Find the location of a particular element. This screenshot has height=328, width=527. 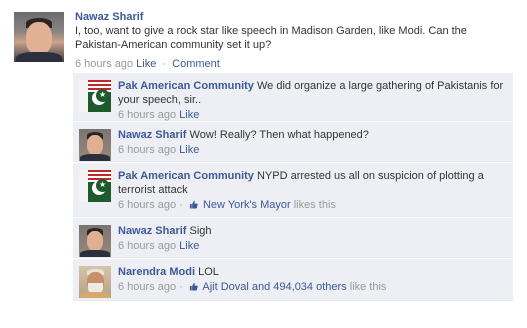

post-author-name: Nawaz Sharif is located at coordinates (295, 17).